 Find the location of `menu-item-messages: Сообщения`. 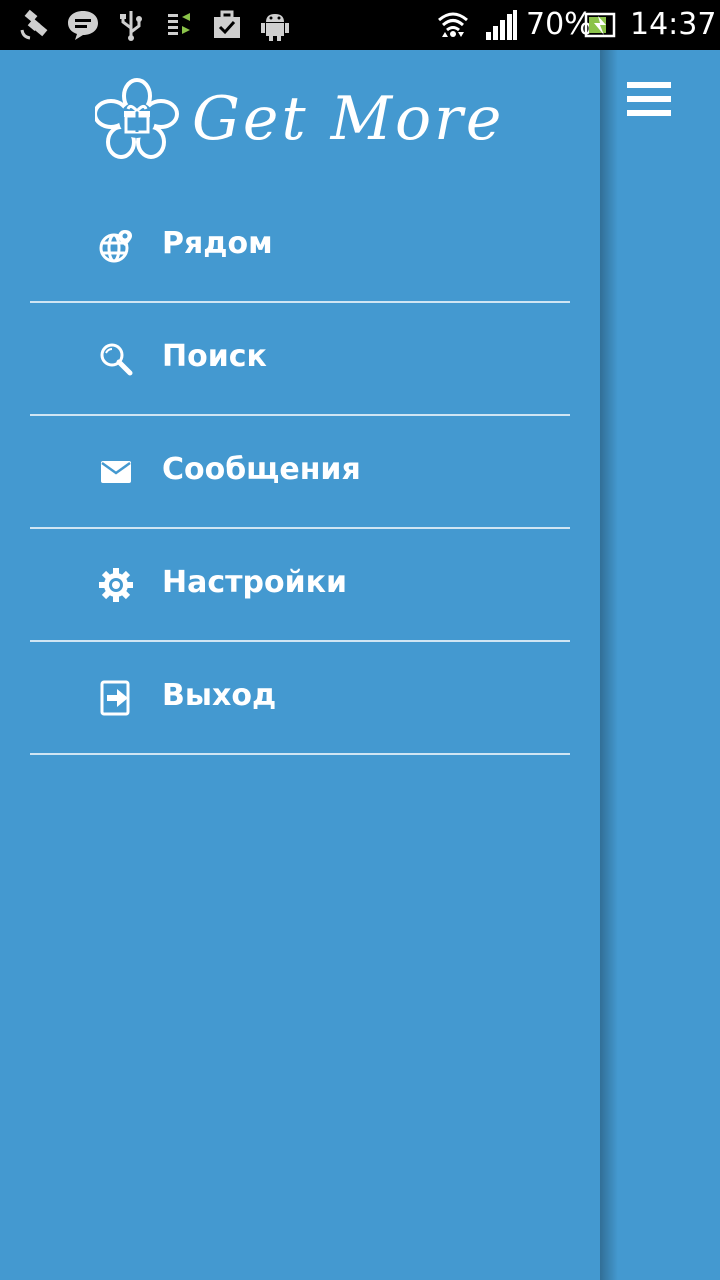

menu-item-messages: Сообщения is located at coordinates (300, 472).